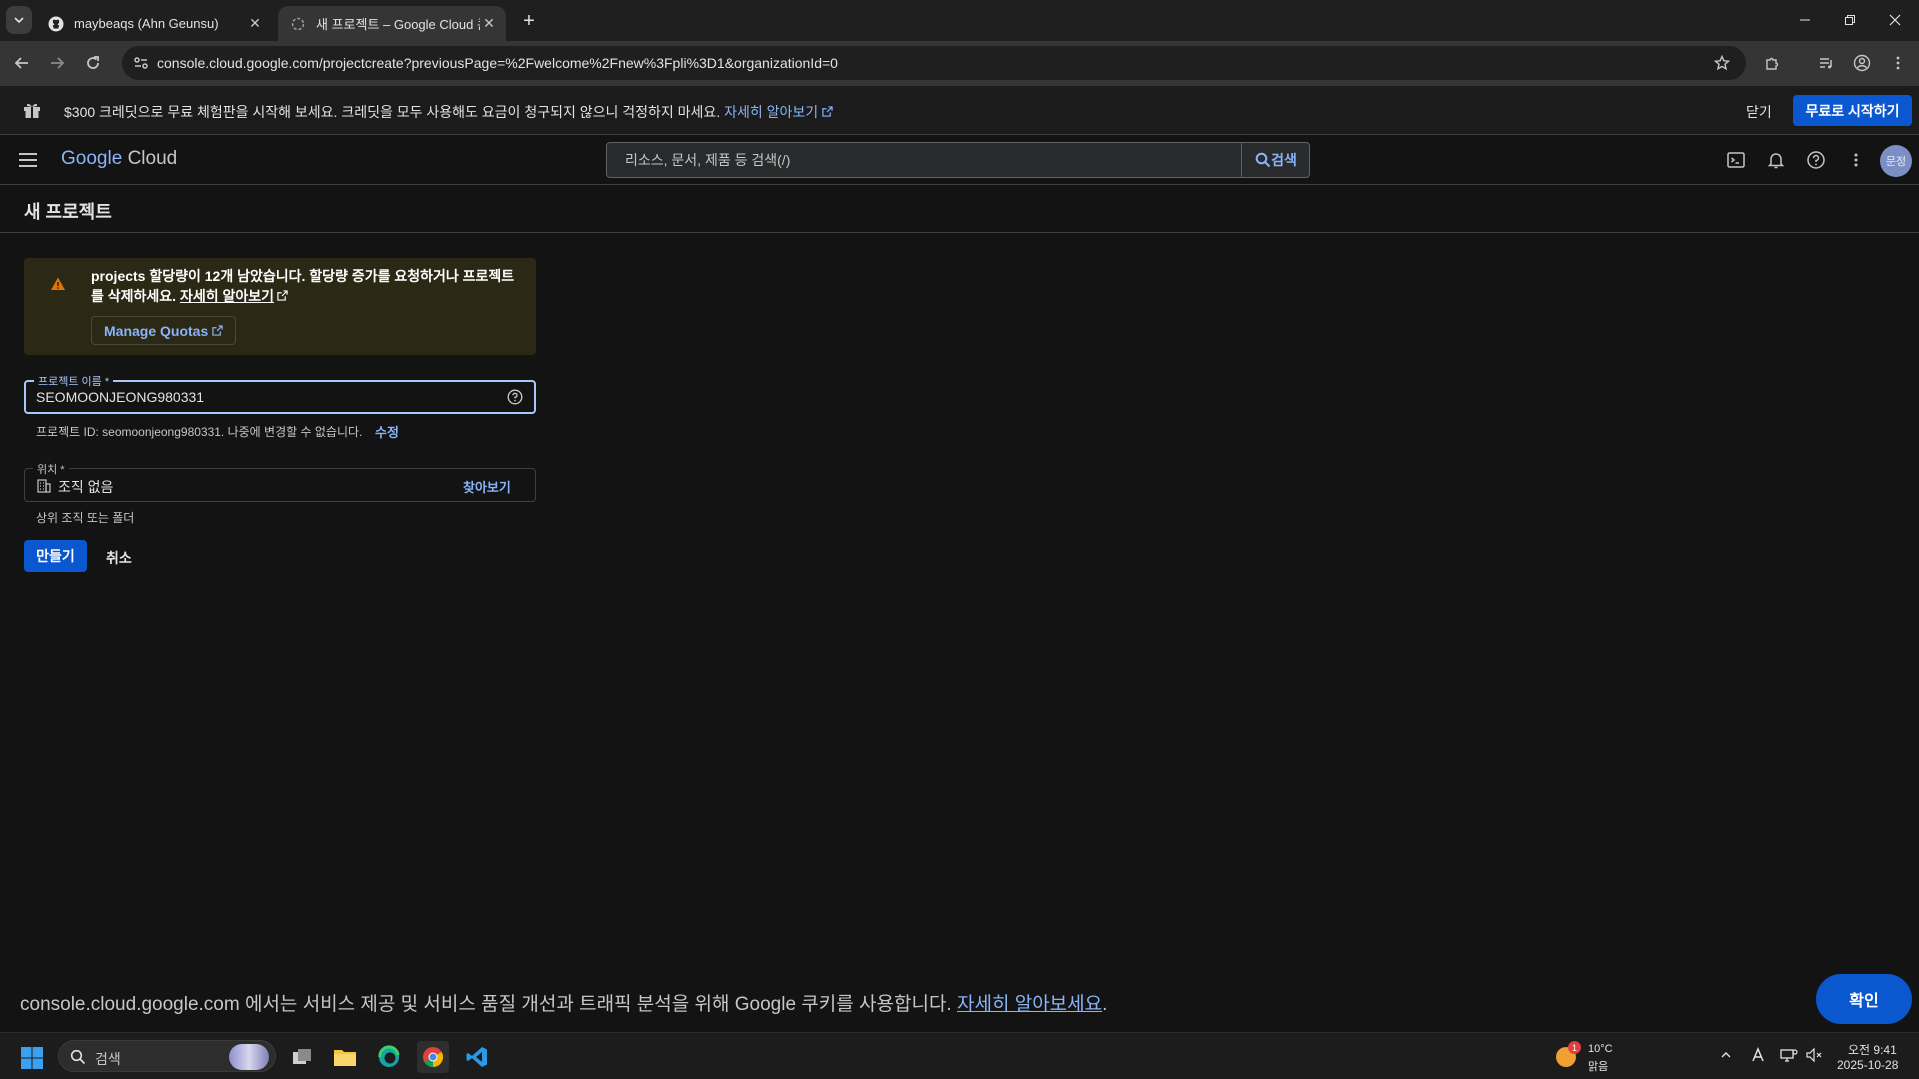  I want to click on create-button: 만들기, so click(55, 556).